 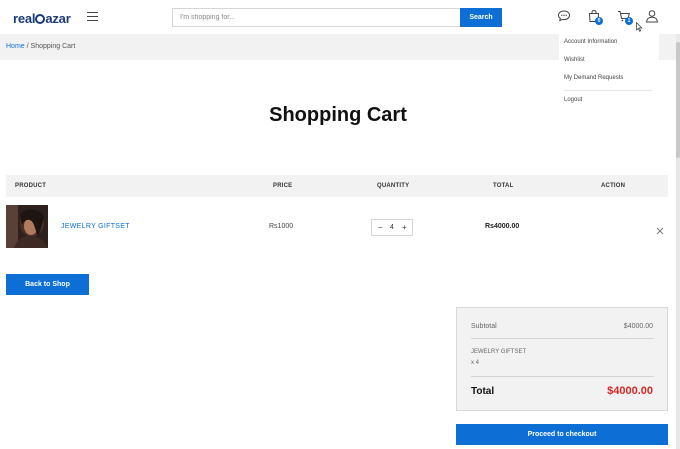 What do you see at coordinates (316, 17) in the screenshot?
I see `search-input` at bounding box center [316, 17].